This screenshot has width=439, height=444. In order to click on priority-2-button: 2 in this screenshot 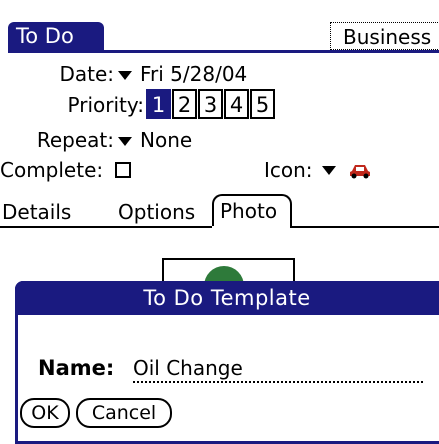, I will do `click(184, 104)`.